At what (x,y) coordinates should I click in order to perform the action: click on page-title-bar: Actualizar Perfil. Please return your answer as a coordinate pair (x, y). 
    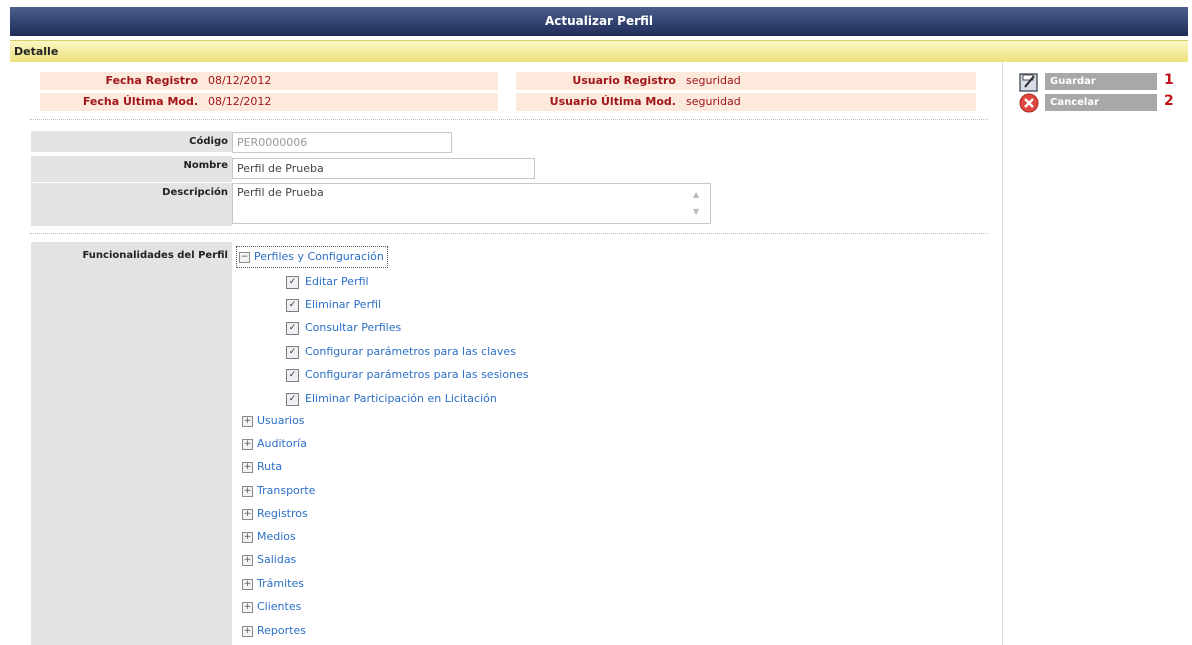
    Looking at the image, I should click on (599, 21).